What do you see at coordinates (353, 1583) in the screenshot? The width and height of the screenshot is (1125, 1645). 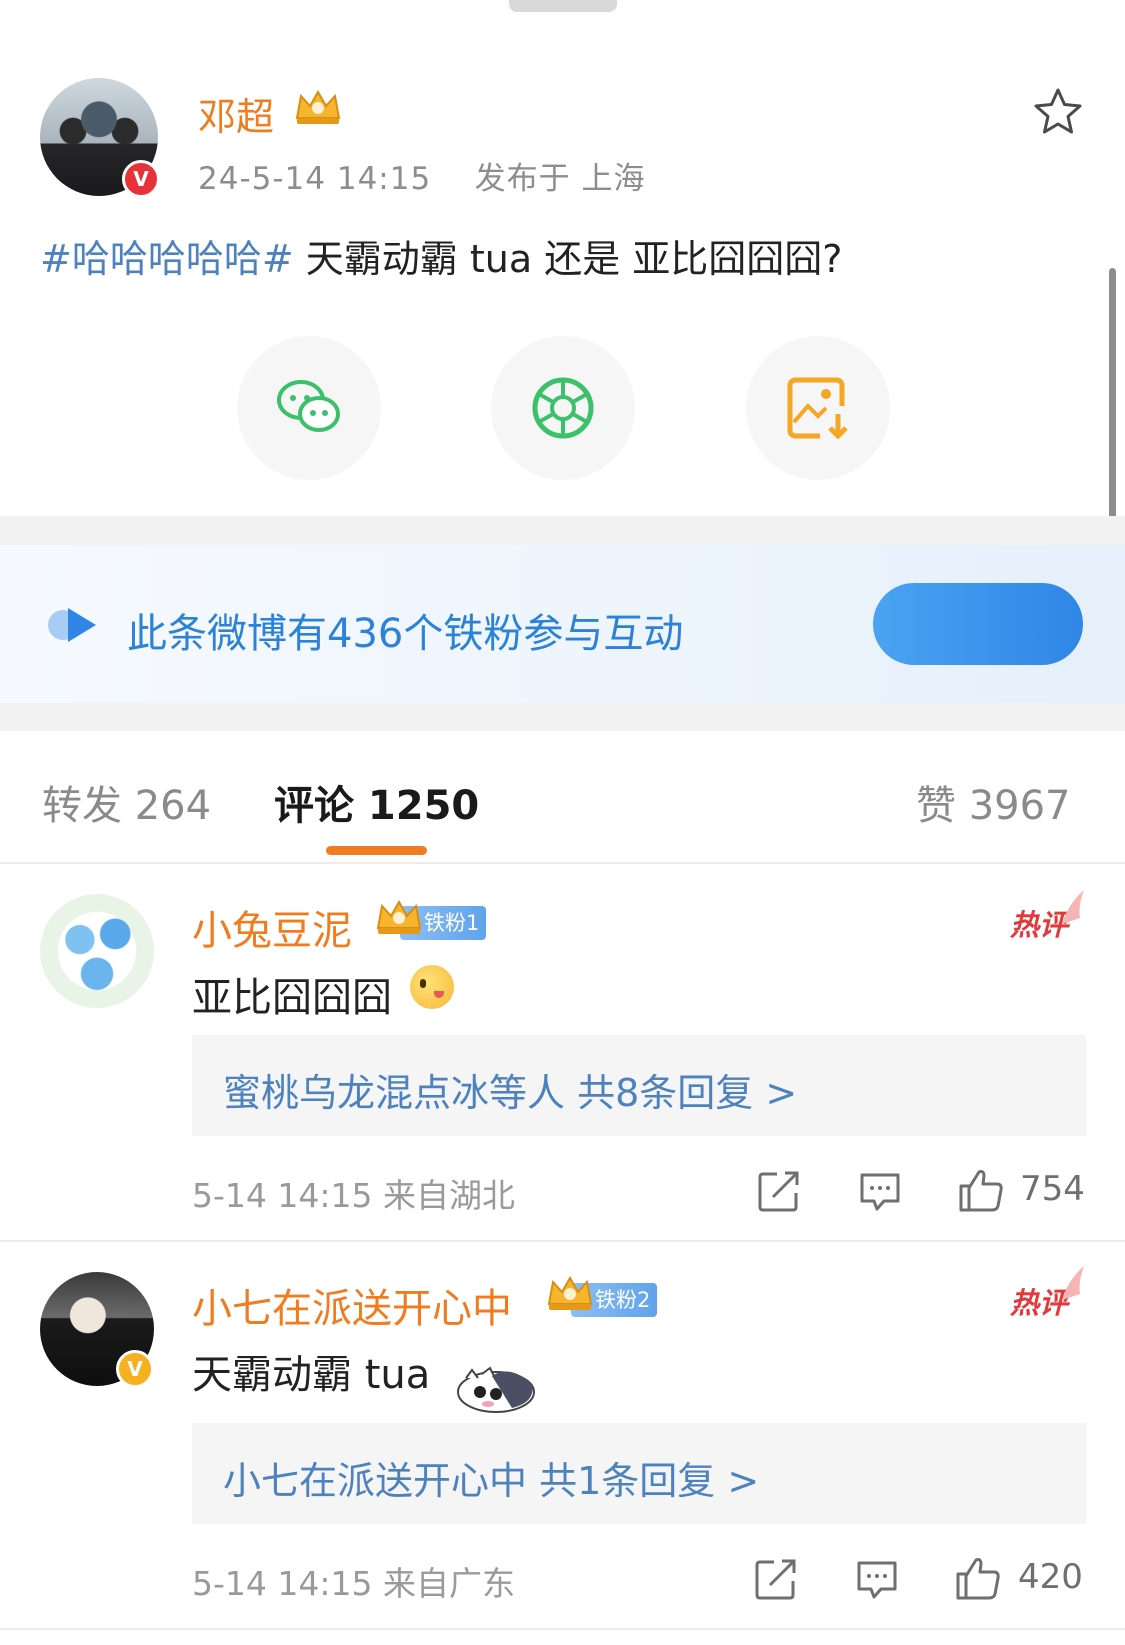 I see `comment-meta: 5-14 14:15 来自广东` at bounding box center [353, 1583].